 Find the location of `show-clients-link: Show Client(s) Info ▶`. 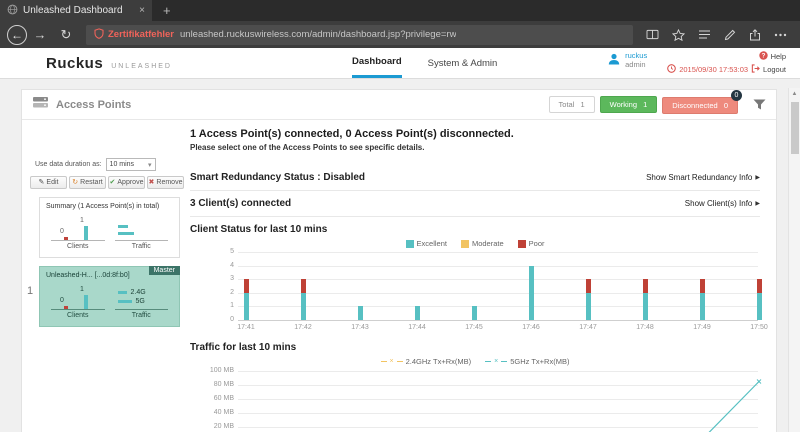

show-clients-link: Show Client(s) Info ▶ is located at coordinates (722, 203).